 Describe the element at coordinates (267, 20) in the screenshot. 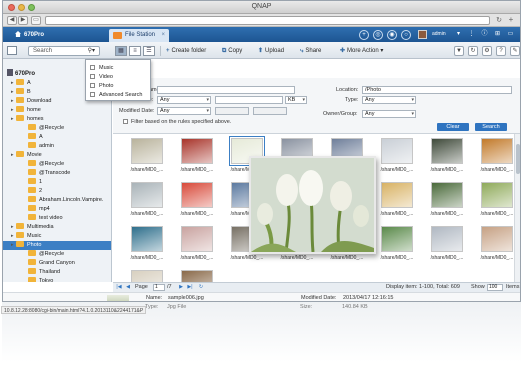

I see `address-bar` at that location.